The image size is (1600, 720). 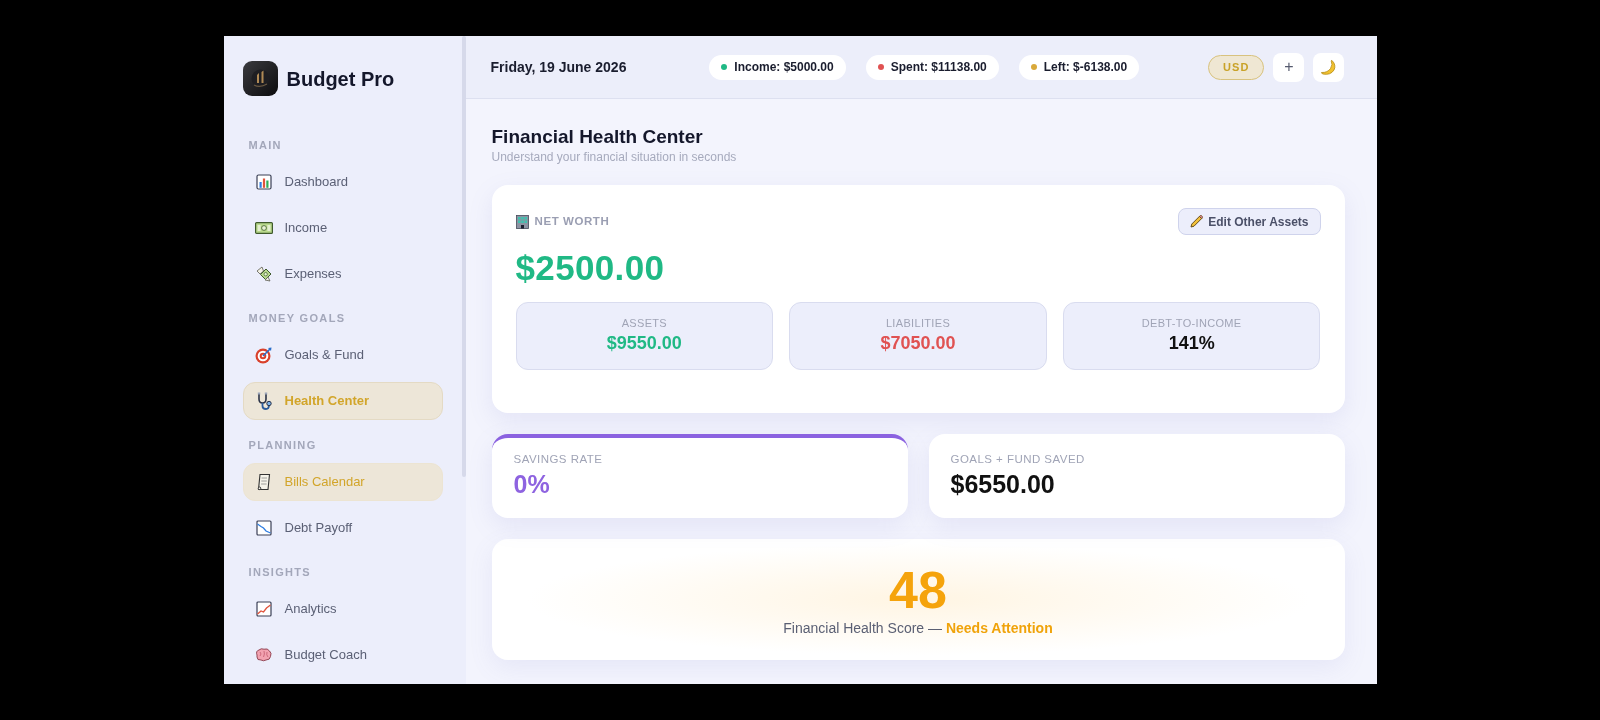 What do you see at coordinates (1197, 221) in the screenshot?
I see `pencil-icon` at bounding box center [1197, 221].